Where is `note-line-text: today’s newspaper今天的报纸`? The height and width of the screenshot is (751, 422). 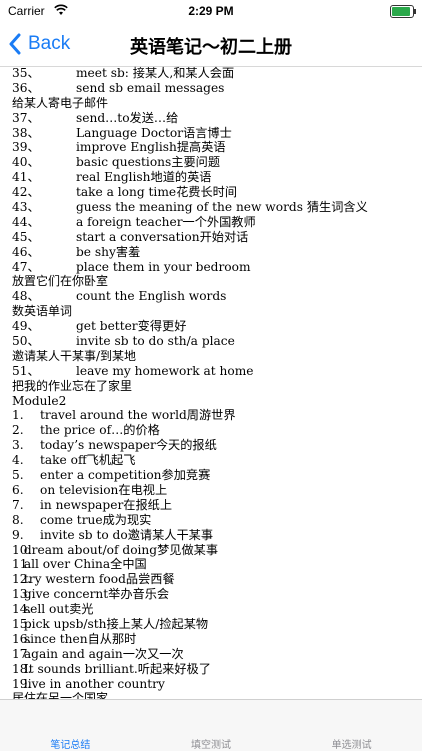
note-line-text: today’s newspaper今天的报纸 is located at coordinates (128, 445).